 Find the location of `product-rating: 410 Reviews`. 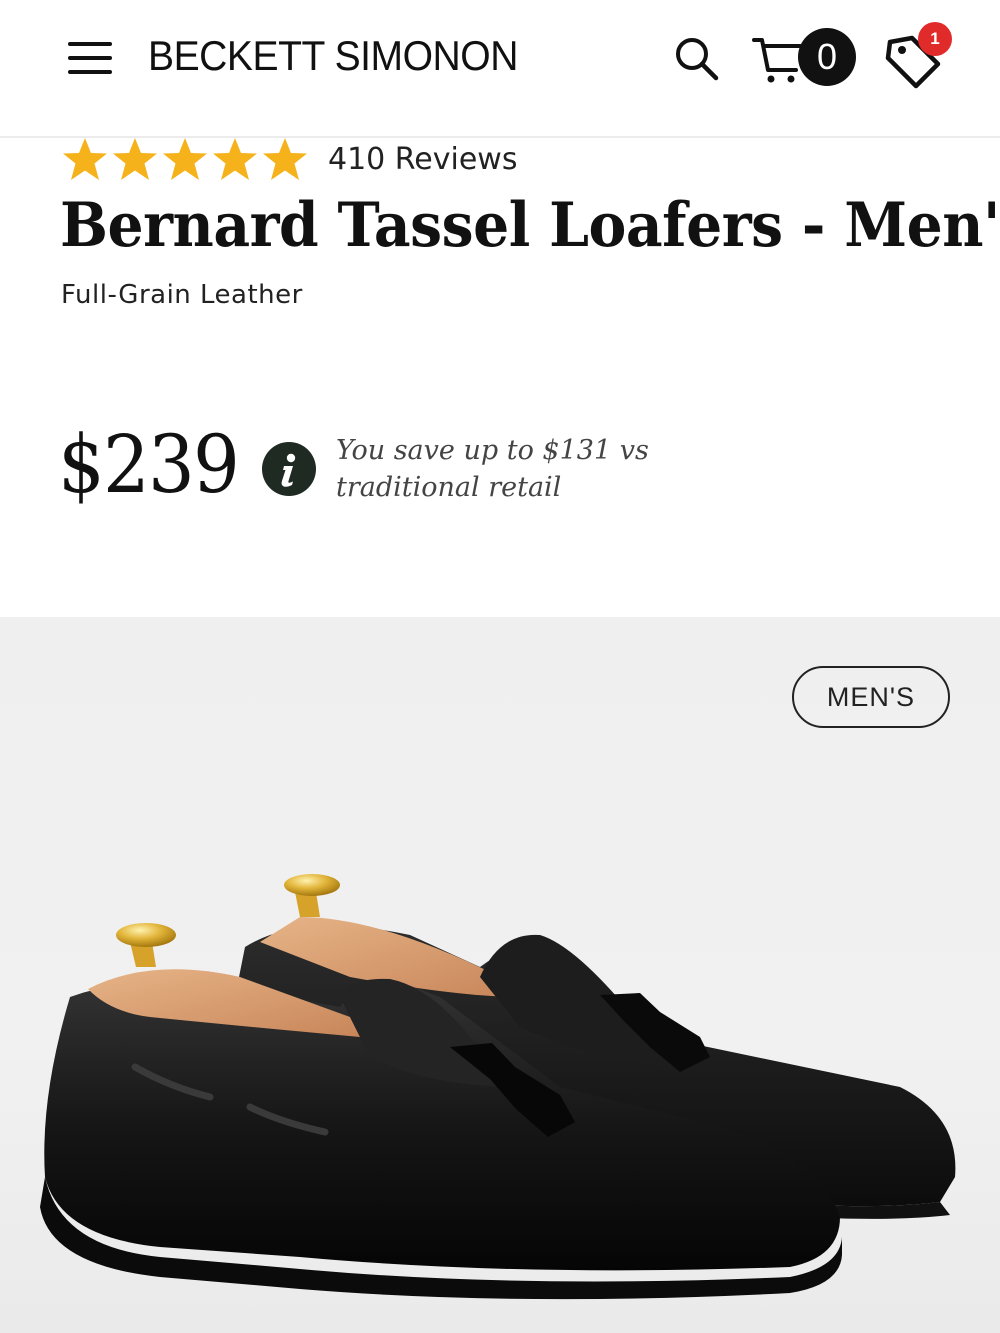

product-rating: 410 Reviews is located at coordinates (288, 159).